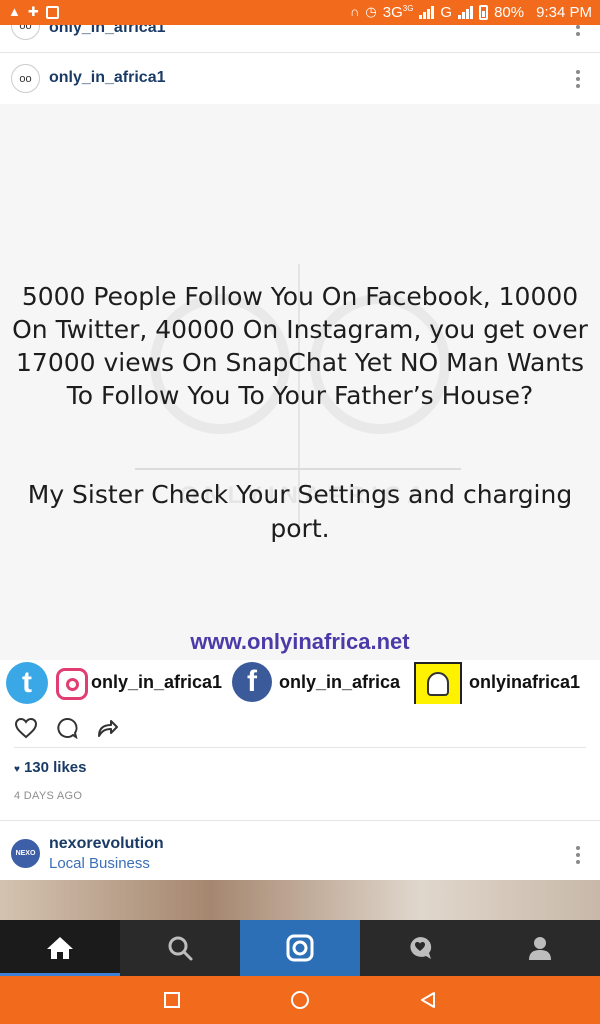  I want to click on likes-label: 130 likes, so click(55, 767).